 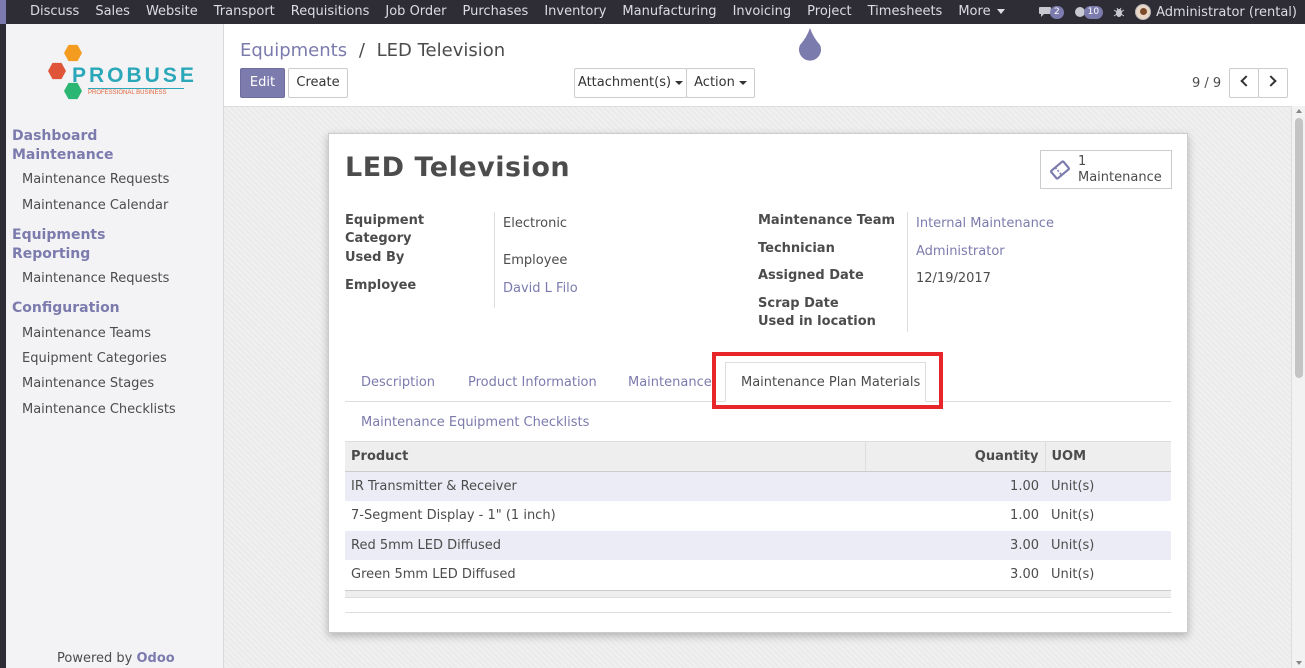 What do you see at coordinates (1060, 170) in the screenshot?
I see `ticket-icon` at bounding box center [1060, 170].